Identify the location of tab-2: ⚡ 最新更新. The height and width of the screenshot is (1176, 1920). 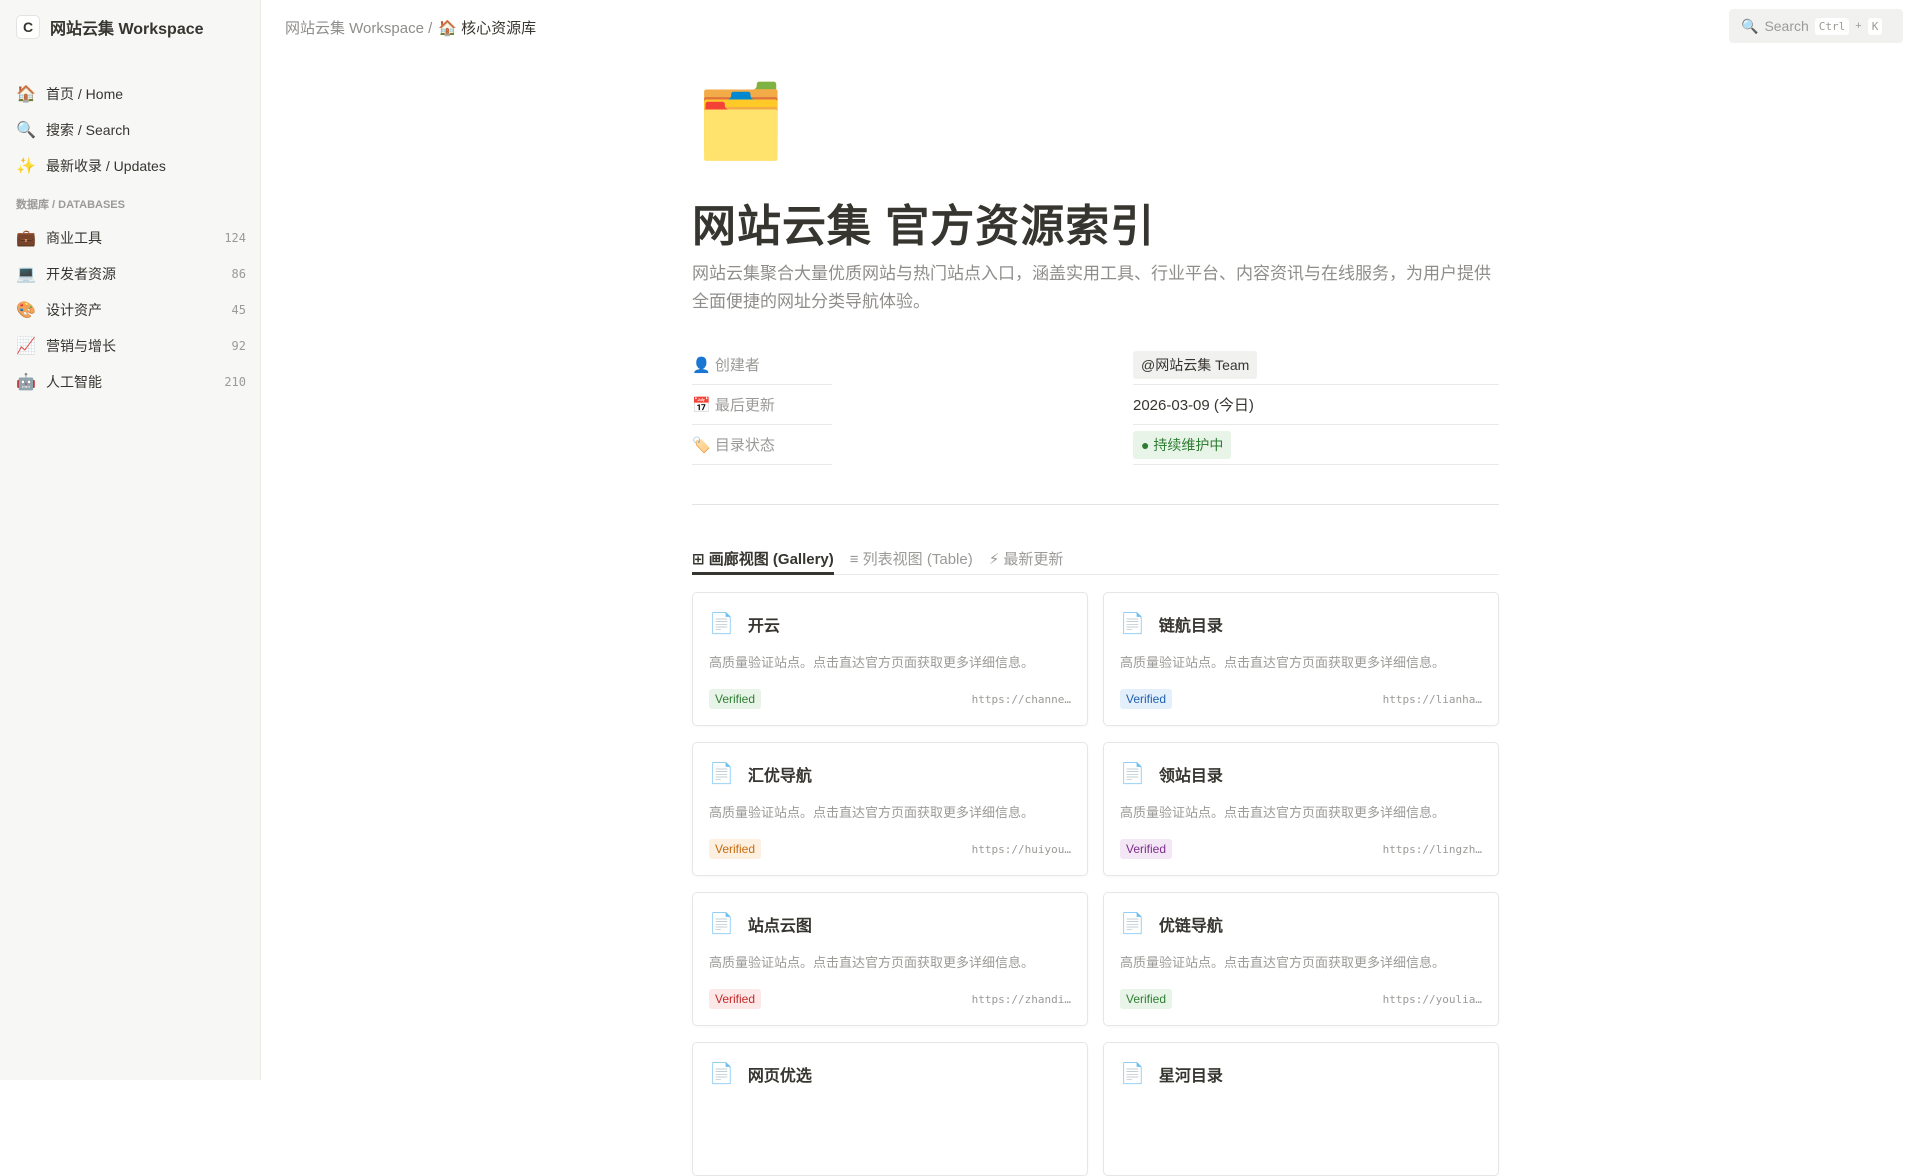
(1026, 559).